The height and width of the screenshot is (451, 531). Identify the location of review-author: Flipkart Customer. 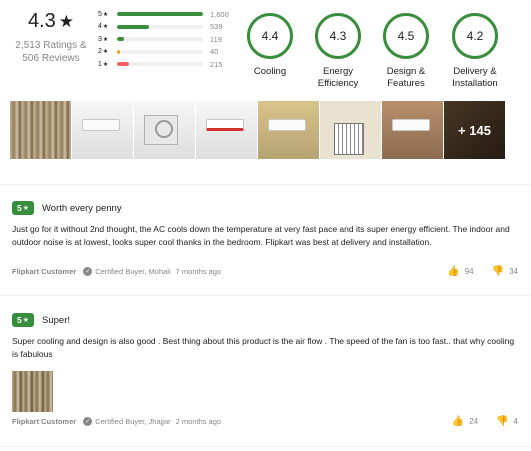
(44, 271).